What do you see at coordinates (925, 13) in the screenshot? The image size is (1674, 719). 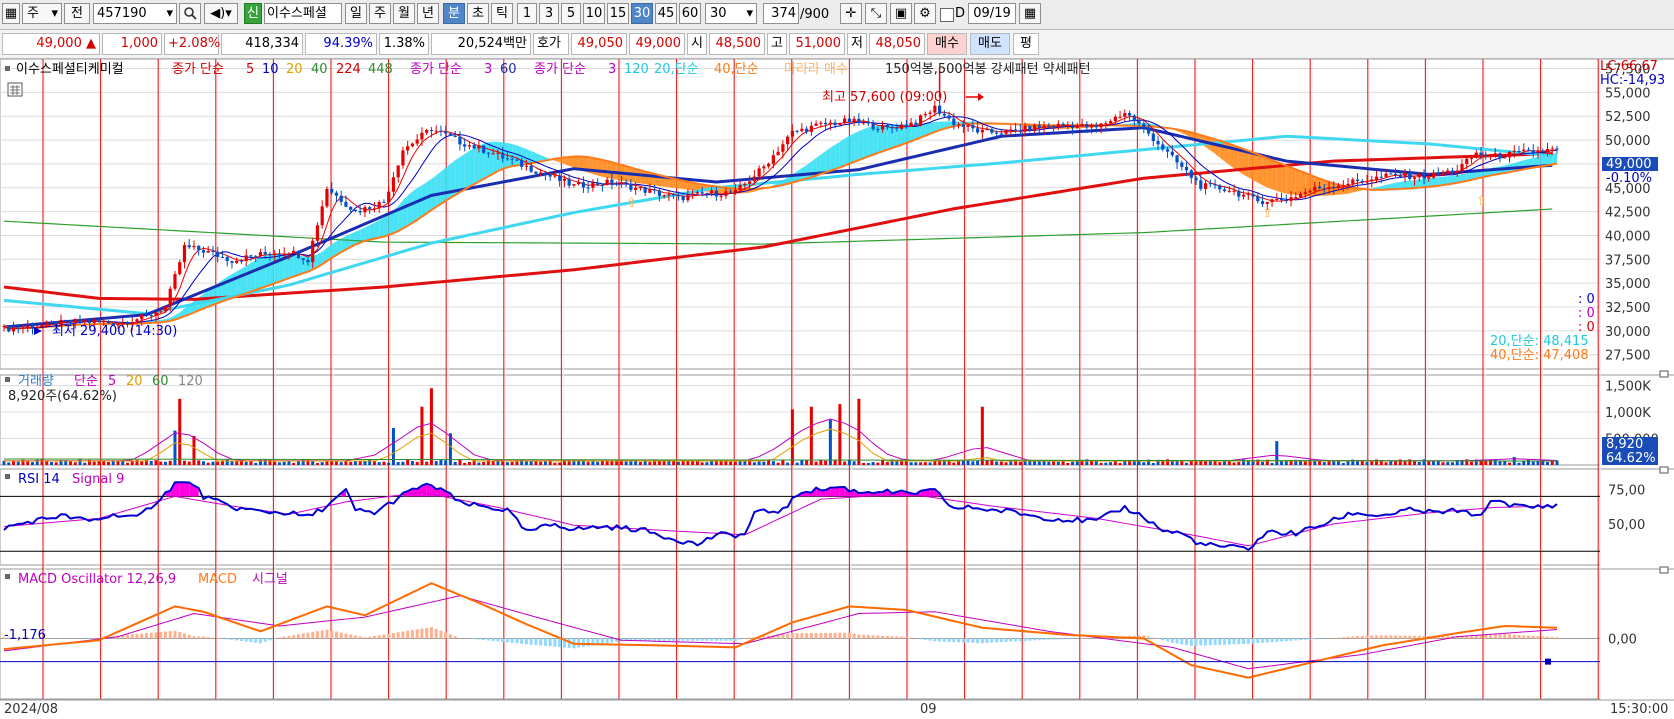 I see `gear-icon: ⚙` at bounding box center [925, 13].